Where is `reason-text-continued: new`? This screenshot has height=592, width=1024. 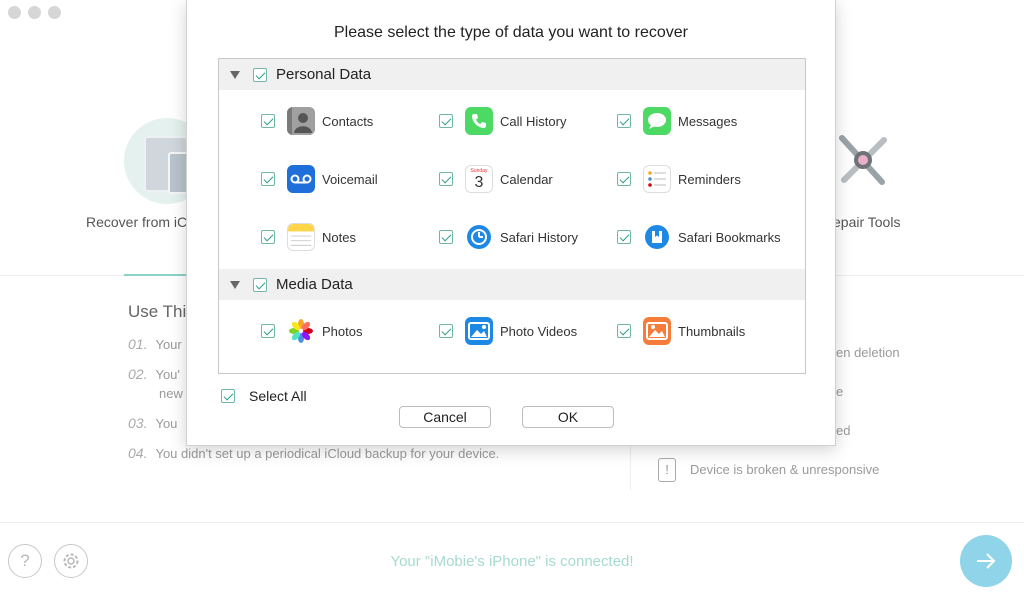
reason-text-continued: new is located at coordinates (171, 393).